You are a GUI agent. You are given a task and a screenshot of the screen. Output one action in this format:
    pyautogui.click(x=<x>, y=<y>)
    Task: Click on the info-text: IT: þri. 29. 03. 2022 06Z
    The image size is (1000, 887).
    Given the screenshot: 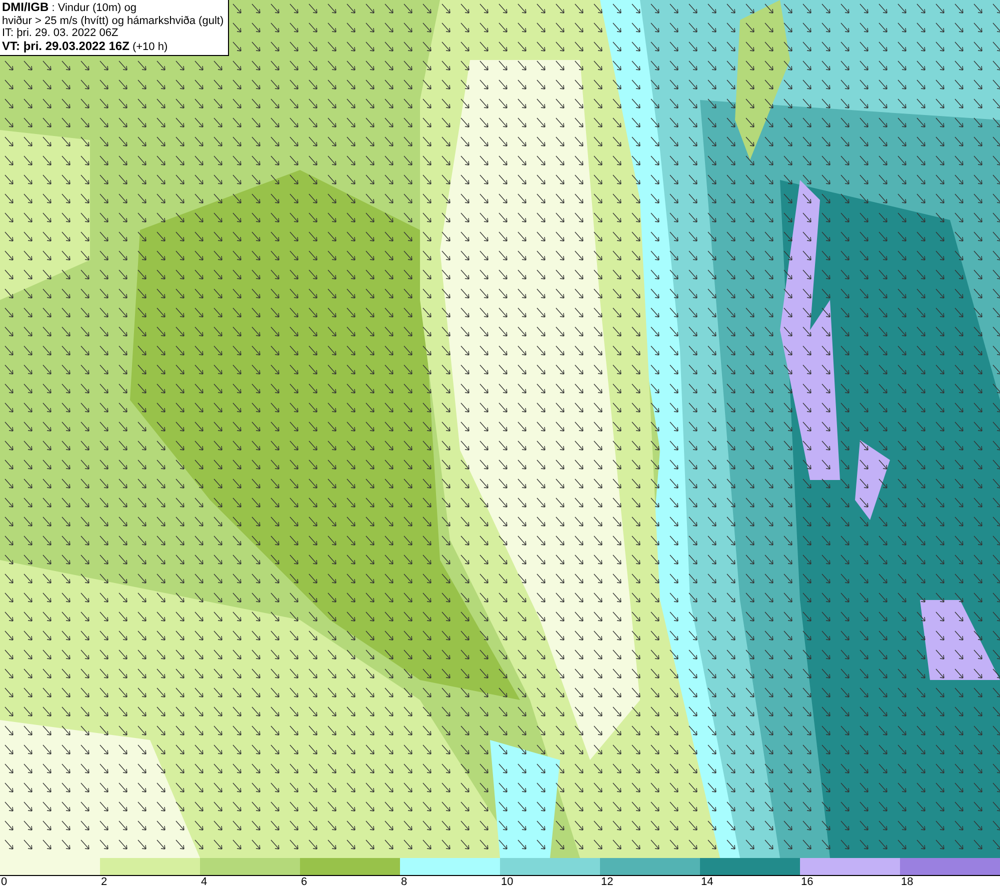 What is the action you would take?
    pyautogui.click(x=61, y=33)
    